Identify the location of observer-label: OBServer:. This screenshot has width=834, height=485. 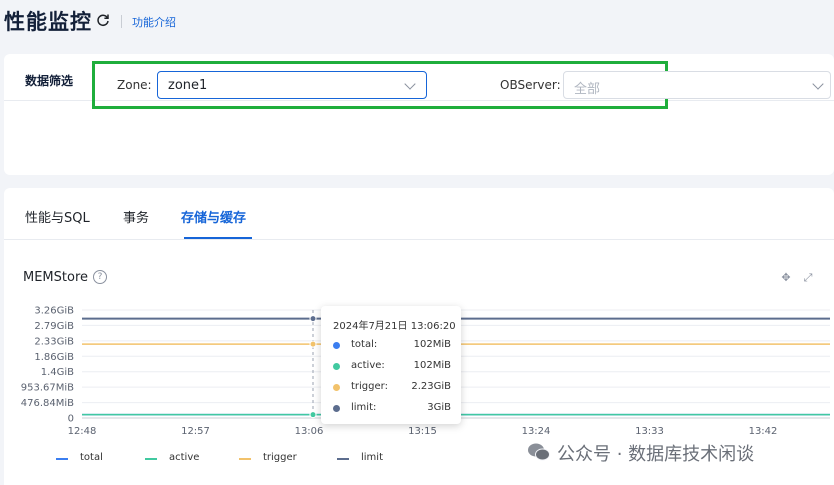
(530, 85).